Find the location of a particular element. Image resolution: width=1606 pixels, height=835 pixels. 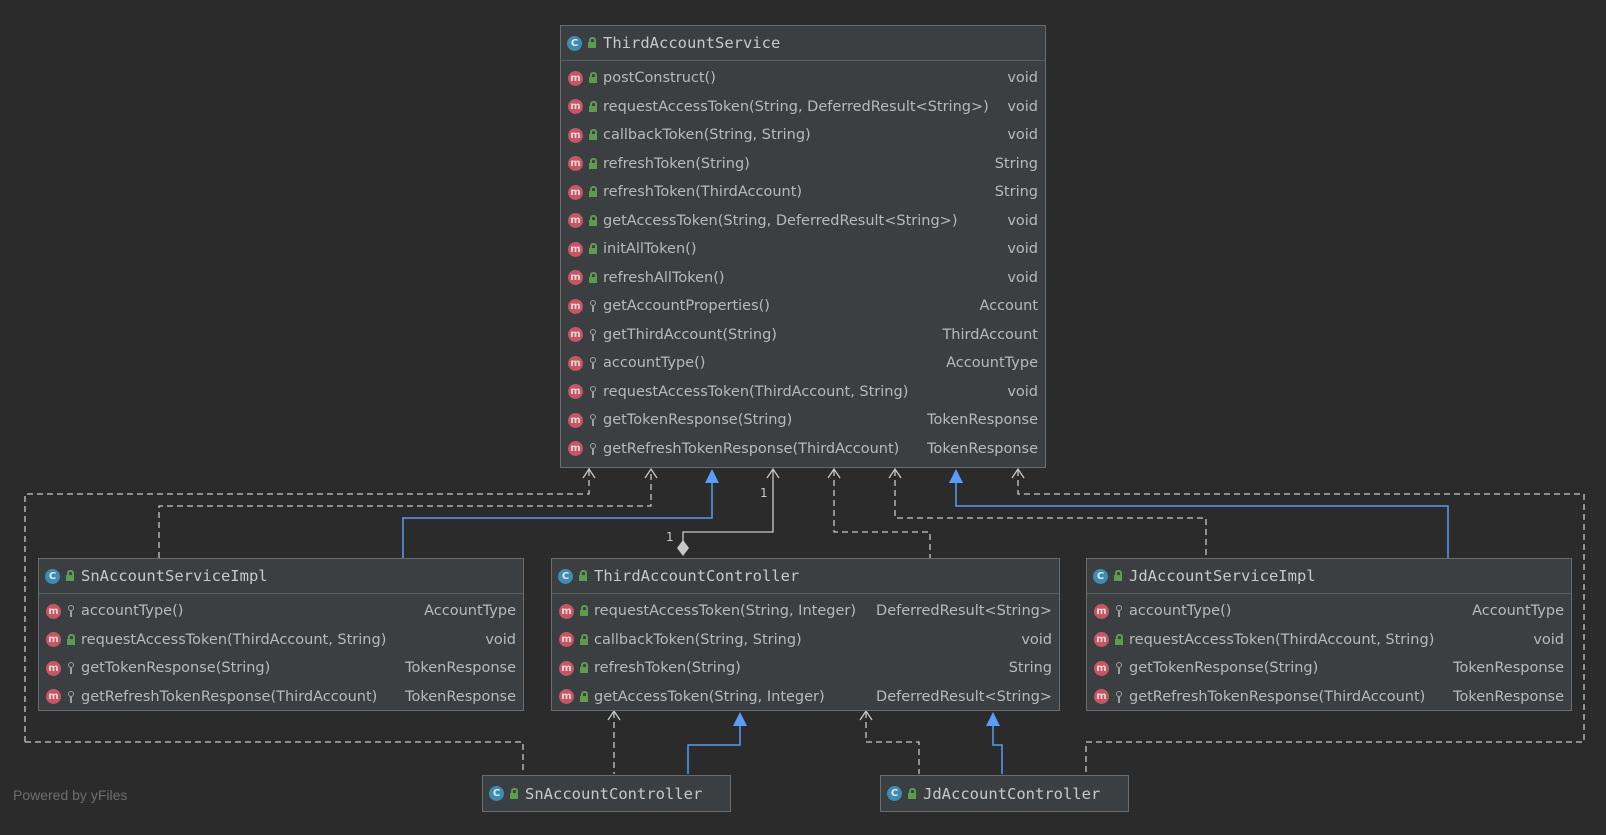

method-row: m refreshAllToken() void is located at coordinates (803, 278).